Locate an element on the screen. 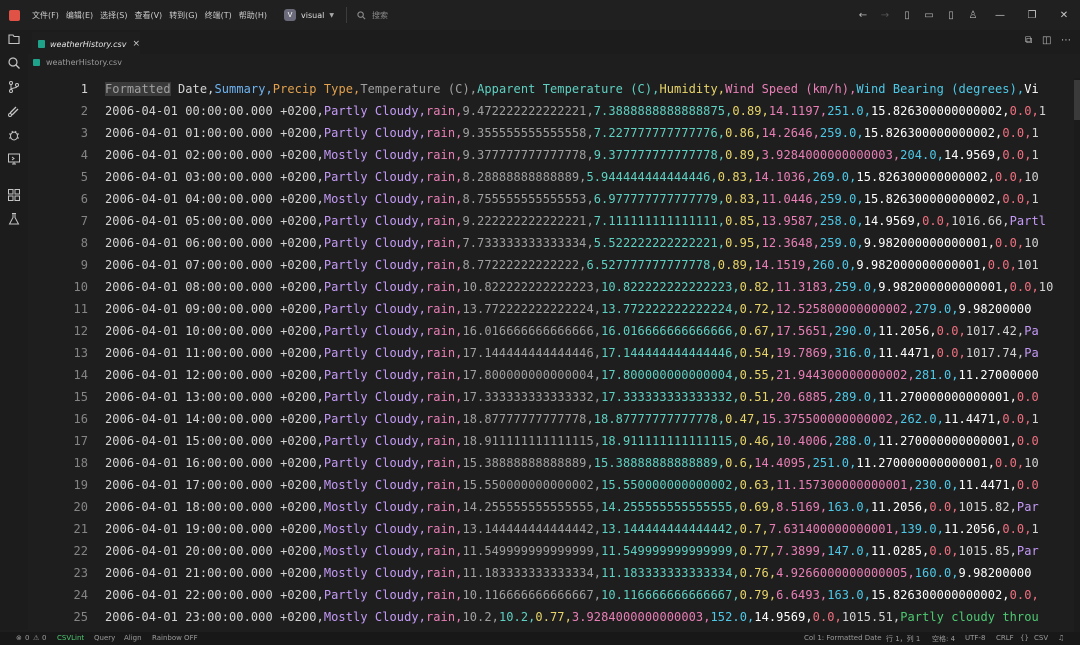 This screenshot has height=645, width=1080. nav-back-icon: ← is located at coordinates (863, 15).